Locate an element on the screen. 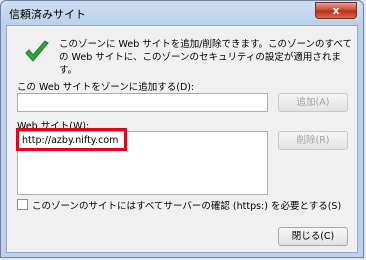 Image resolution: width=366 pixels, height=260 pixels. add-site-label: この Web サイトをゾーンに追加する(D): is located at coordinates (106, 87).